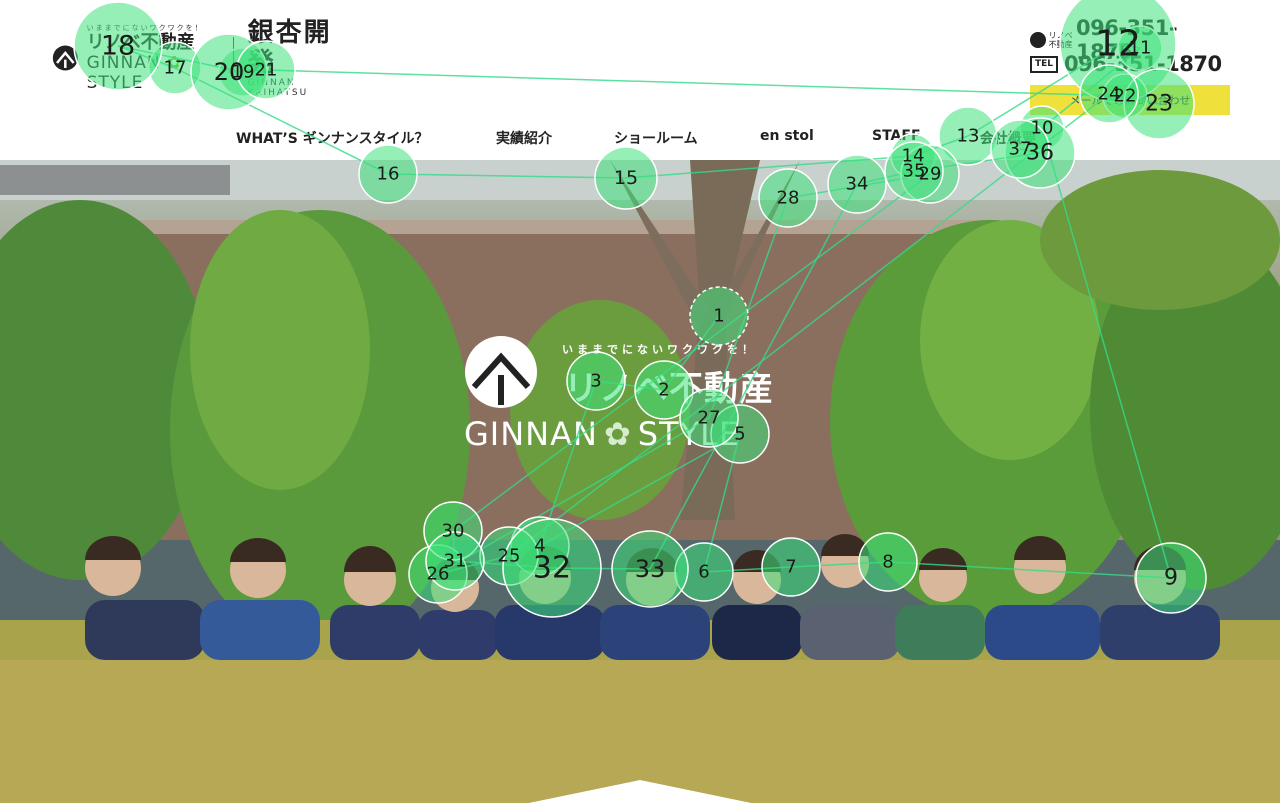  Describe the element at coordinates (123, 63) in the screenshot. I see `logo-style-prefix: GINNAN` at that location.